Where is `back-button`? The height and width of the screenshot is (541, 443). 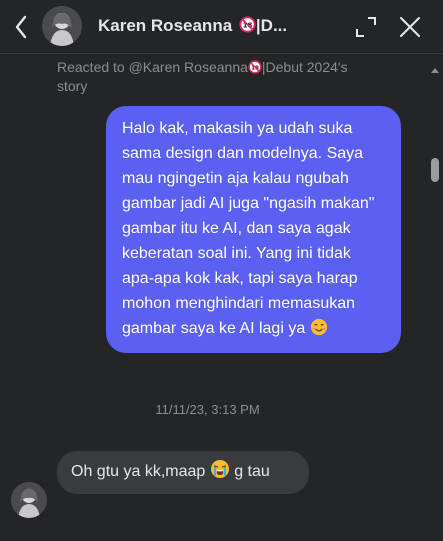
back-button is located at coordinates (21, 27).